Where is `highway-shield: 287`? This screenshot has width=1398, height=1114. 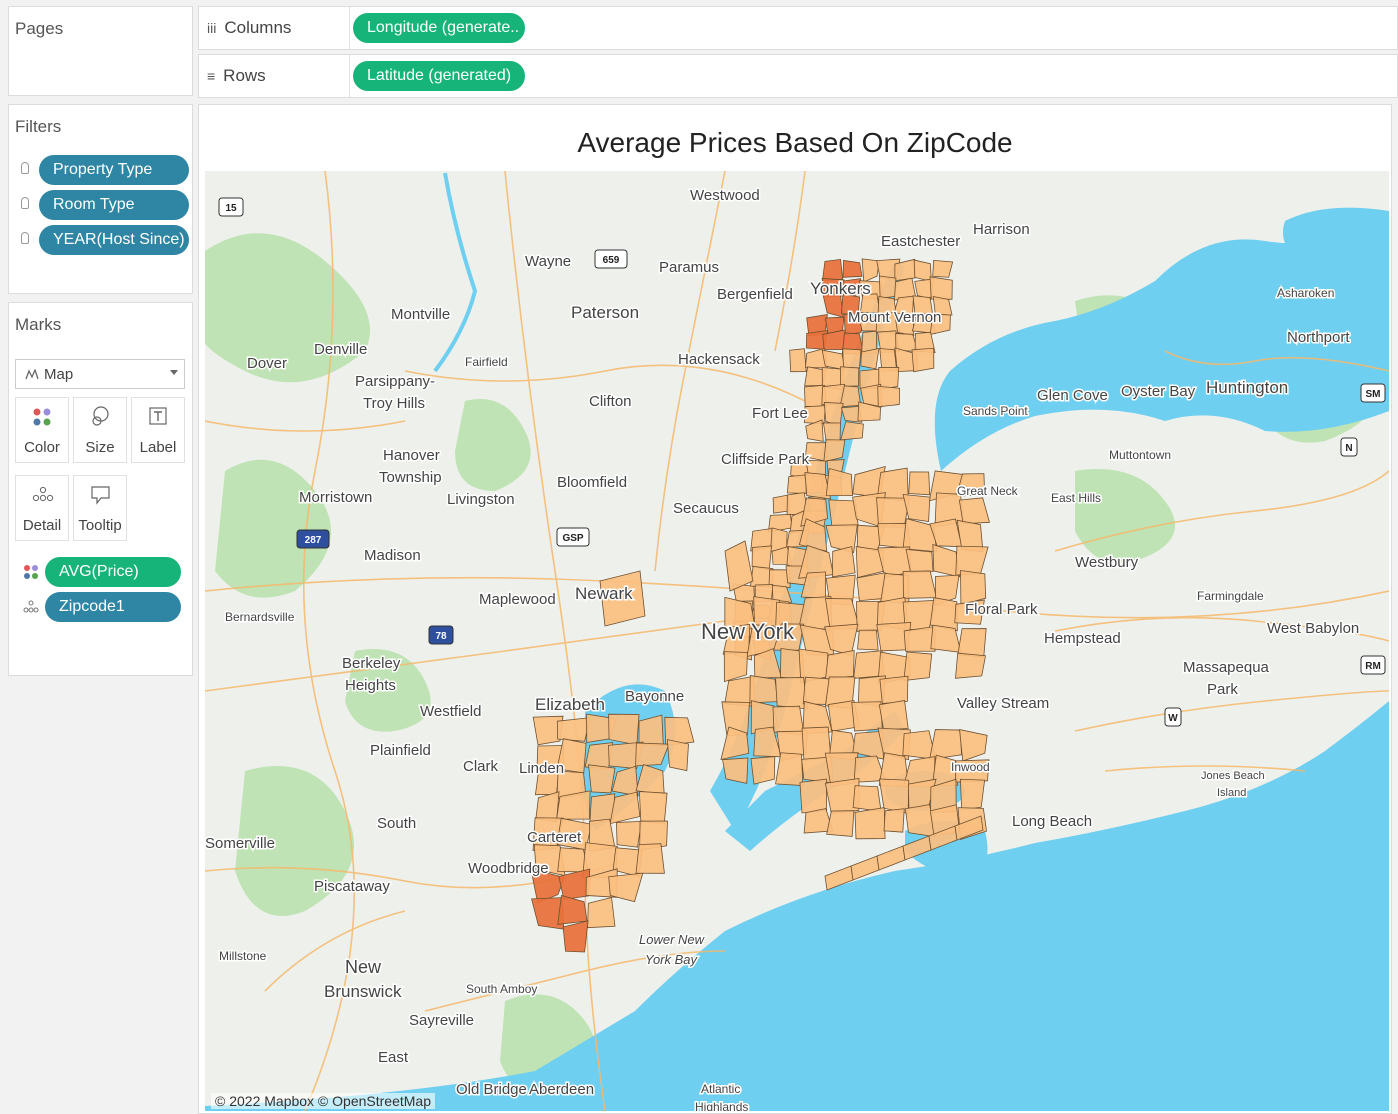
highway-shield: 287 is located at coordinates (313, 539).